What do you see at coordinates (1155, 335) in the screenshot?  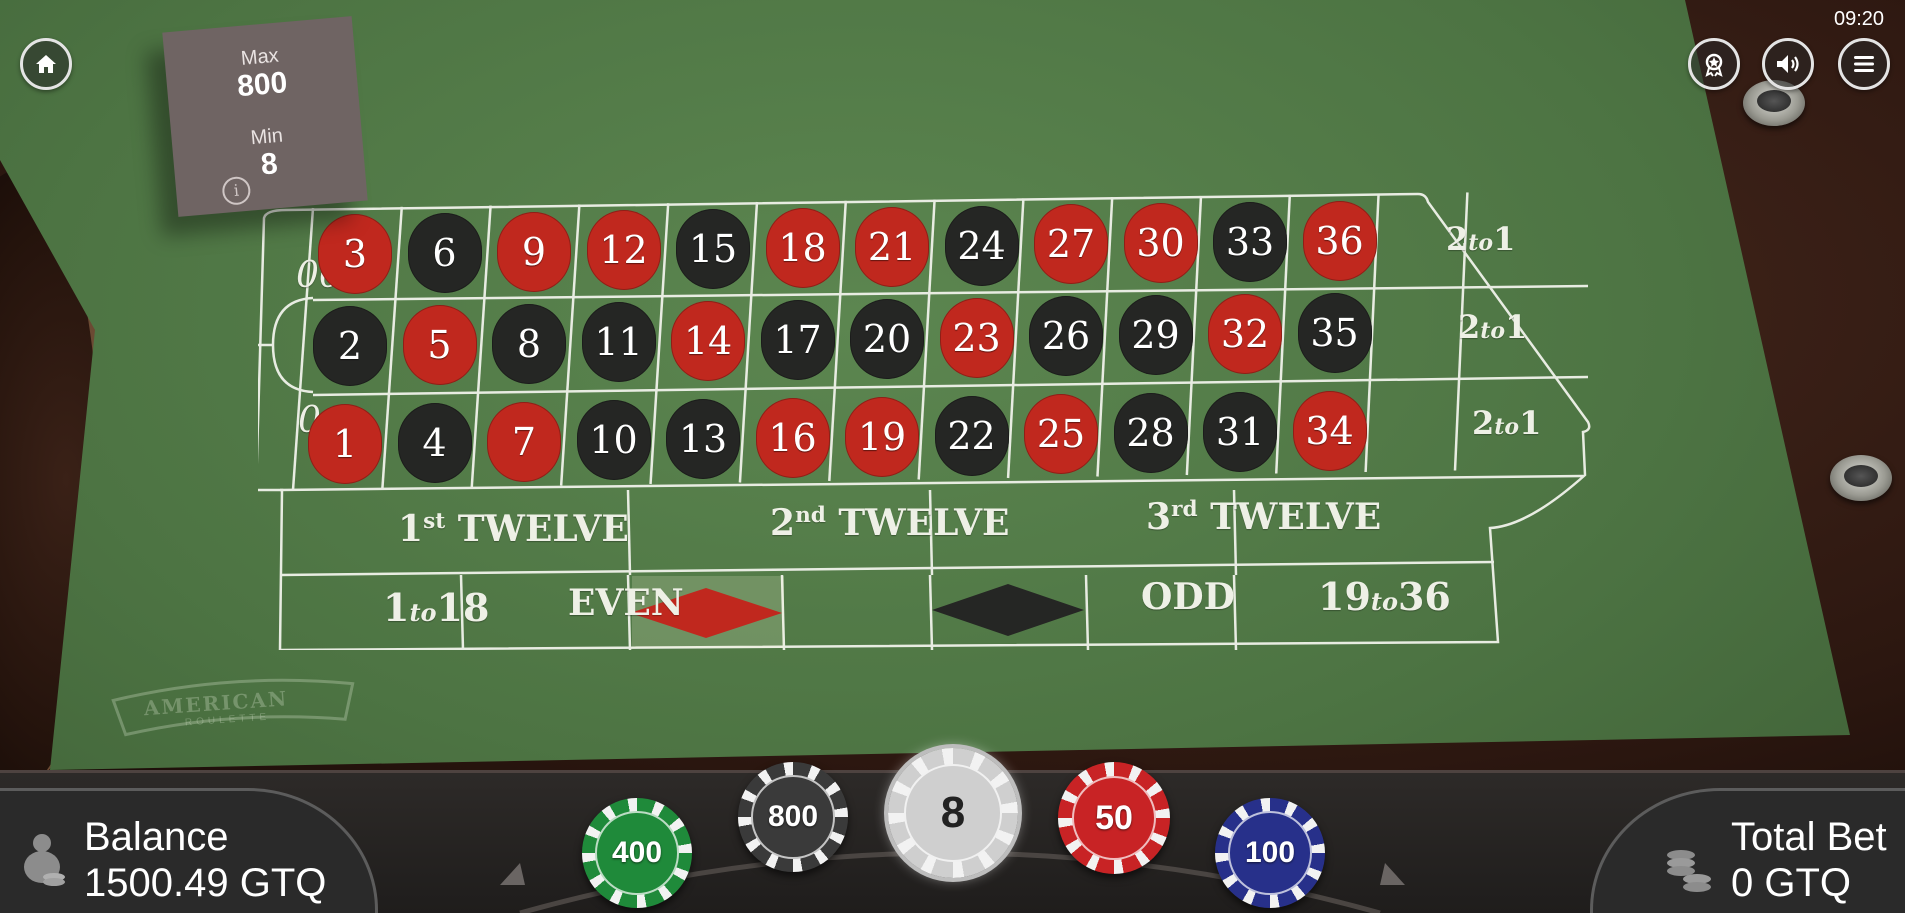 I see `bet-number-29: 29` at bounding box center [1155, 335].